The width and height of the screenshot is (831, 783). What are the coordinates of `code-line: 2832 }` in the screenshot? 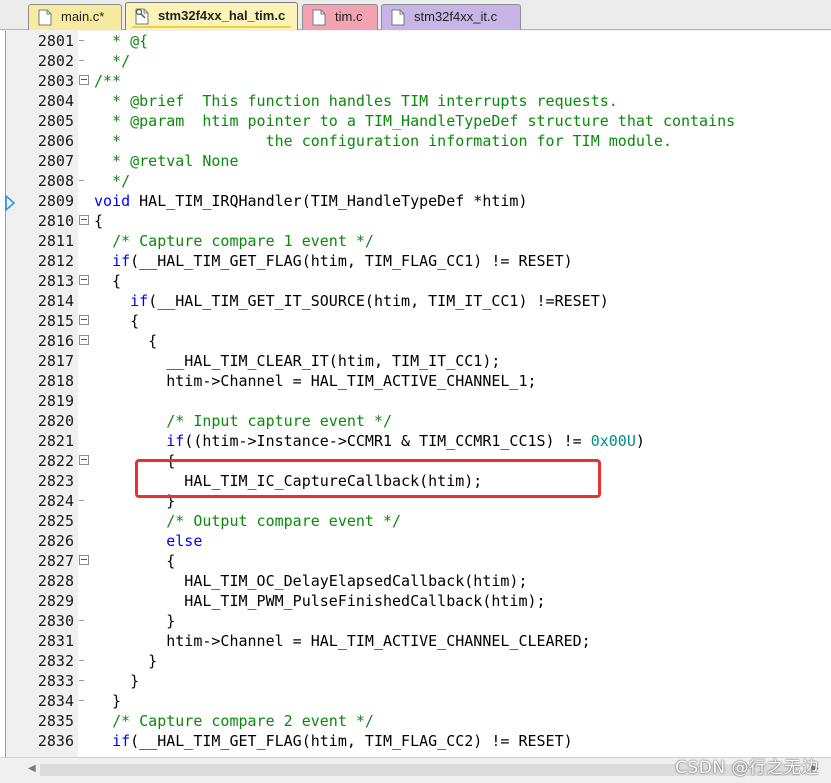 It's located at (415, 661).